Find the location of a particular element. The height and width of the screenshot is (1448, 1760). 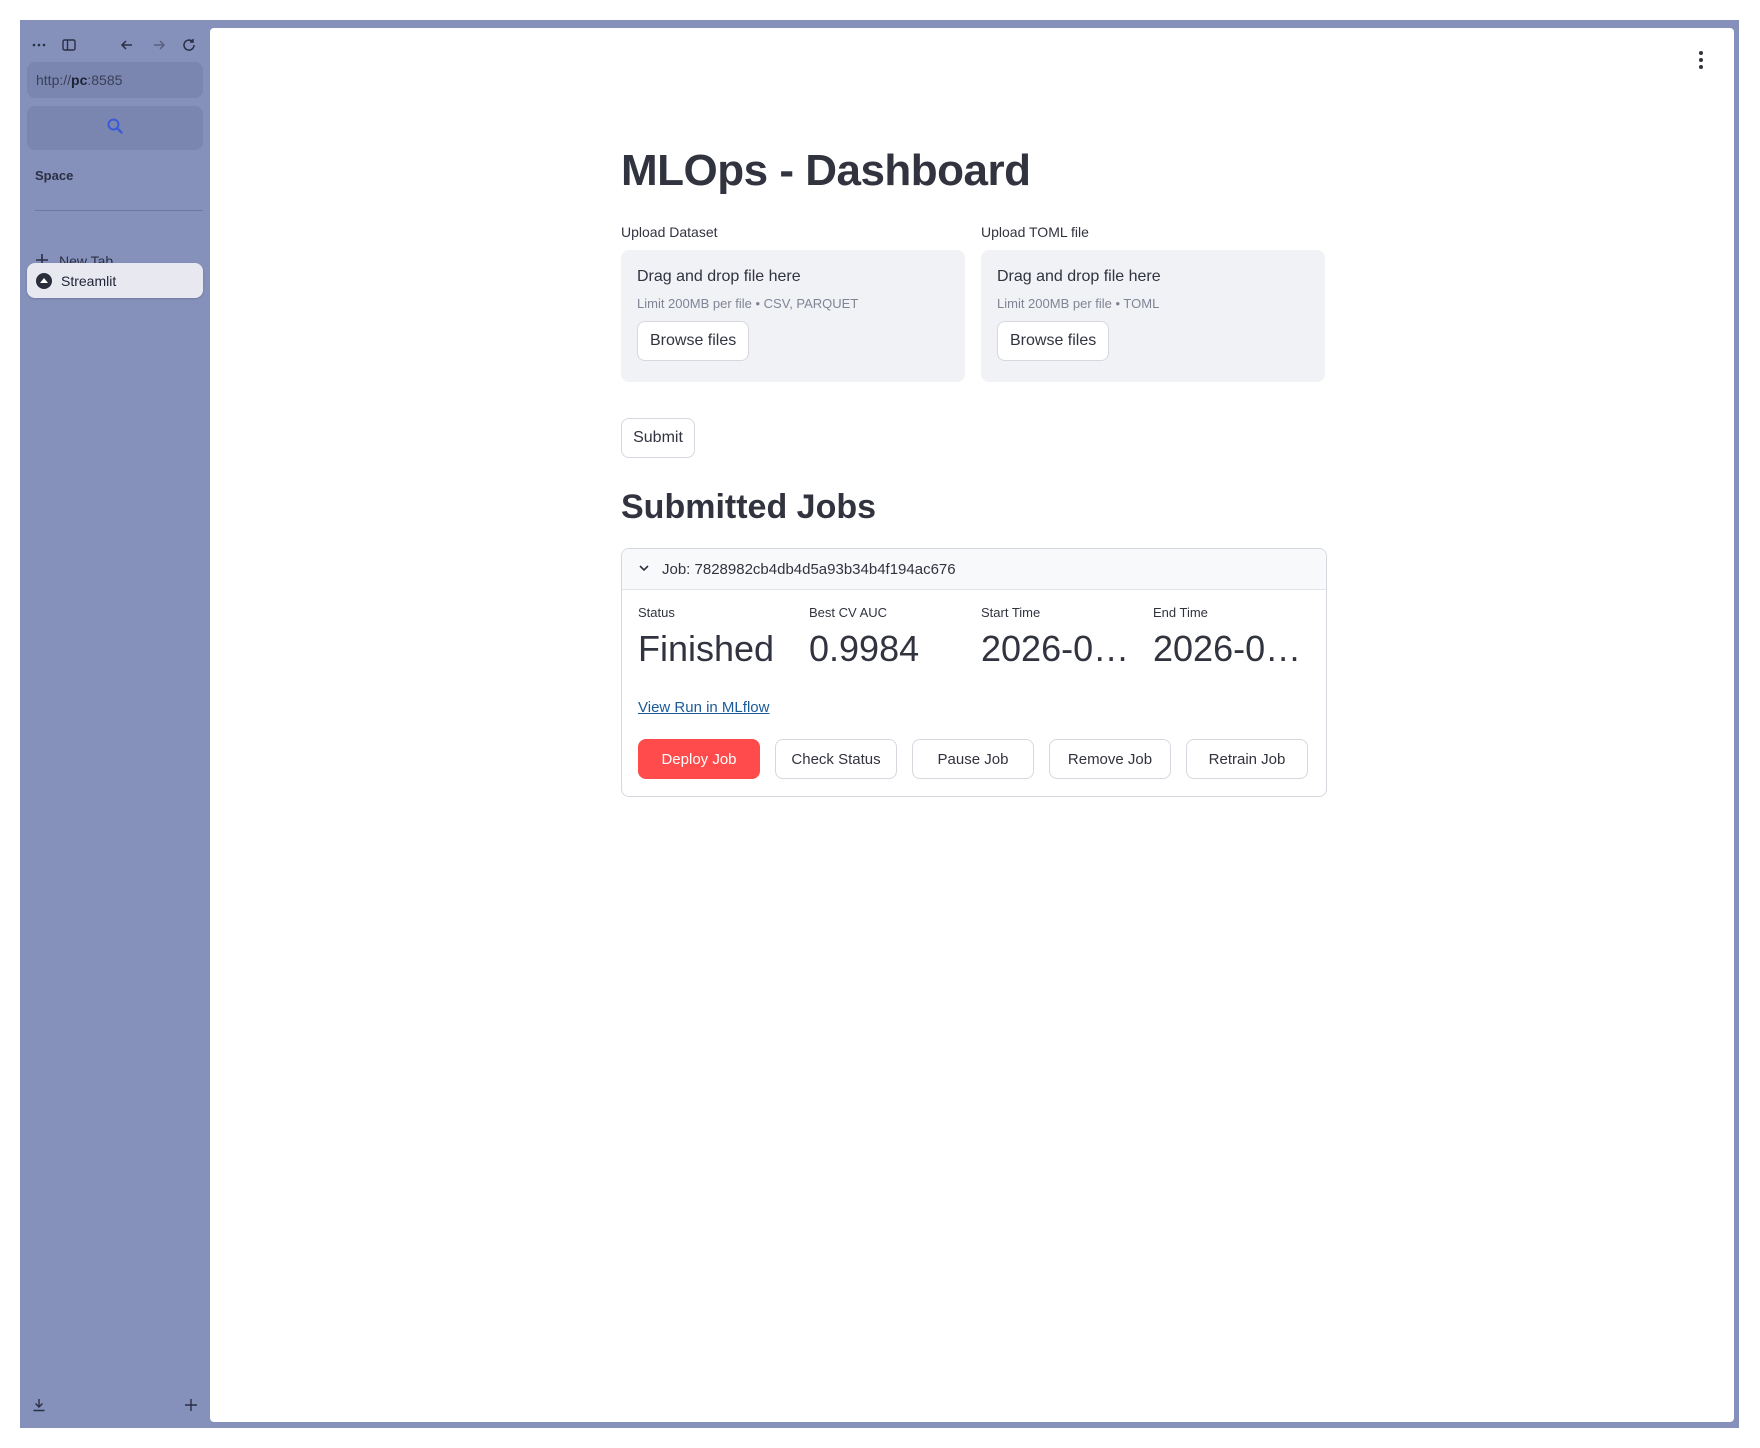

chevron-down-icon is located at coordinates (644, 569).